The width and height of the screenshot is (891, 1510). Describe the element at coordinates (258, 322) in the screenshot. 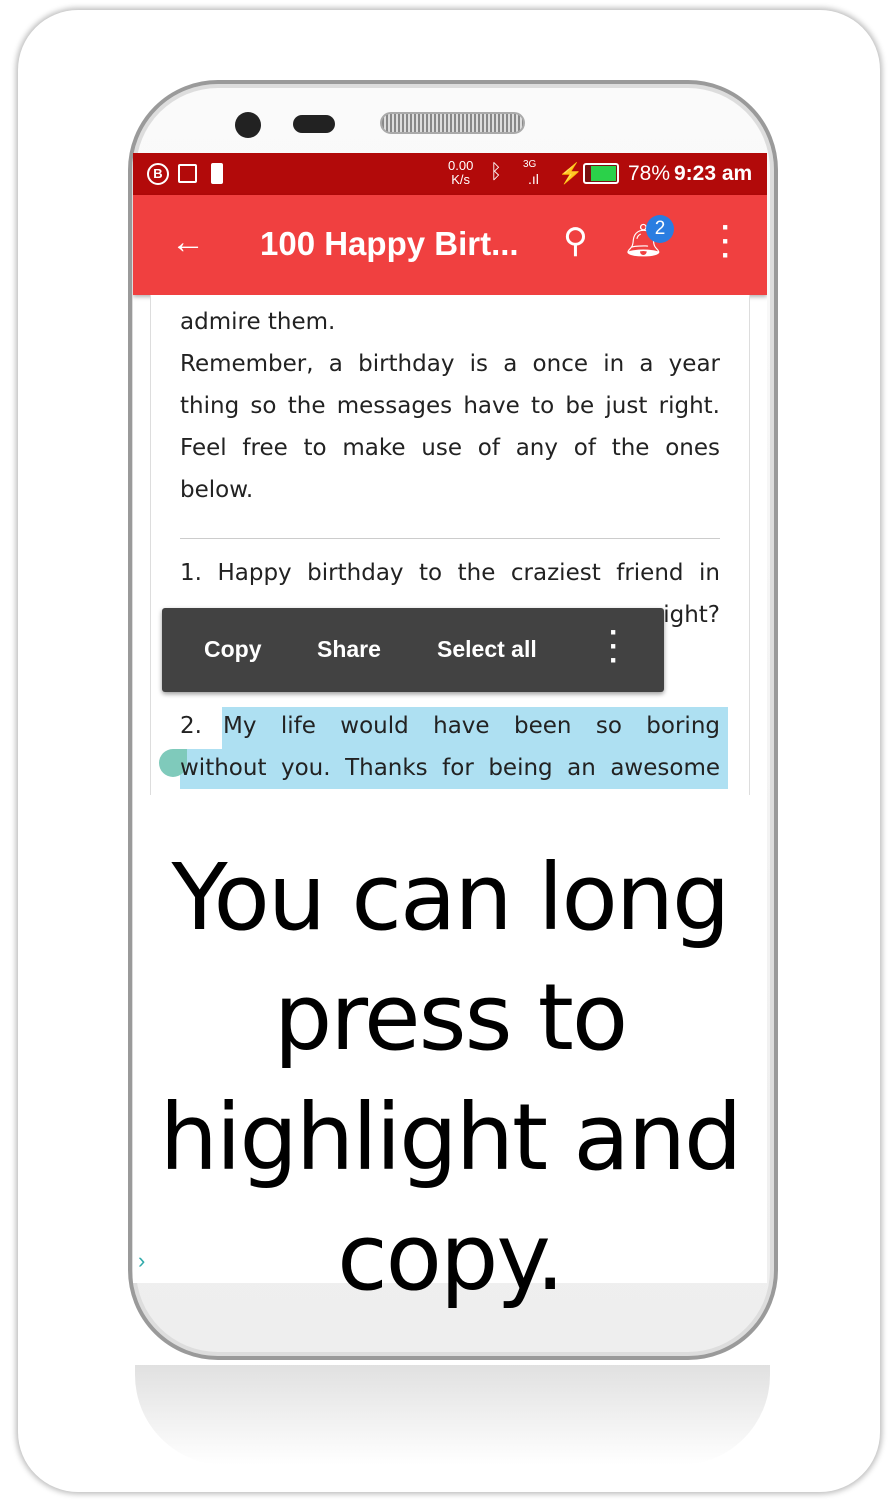

I see `paragraph: admire them.` at that location.